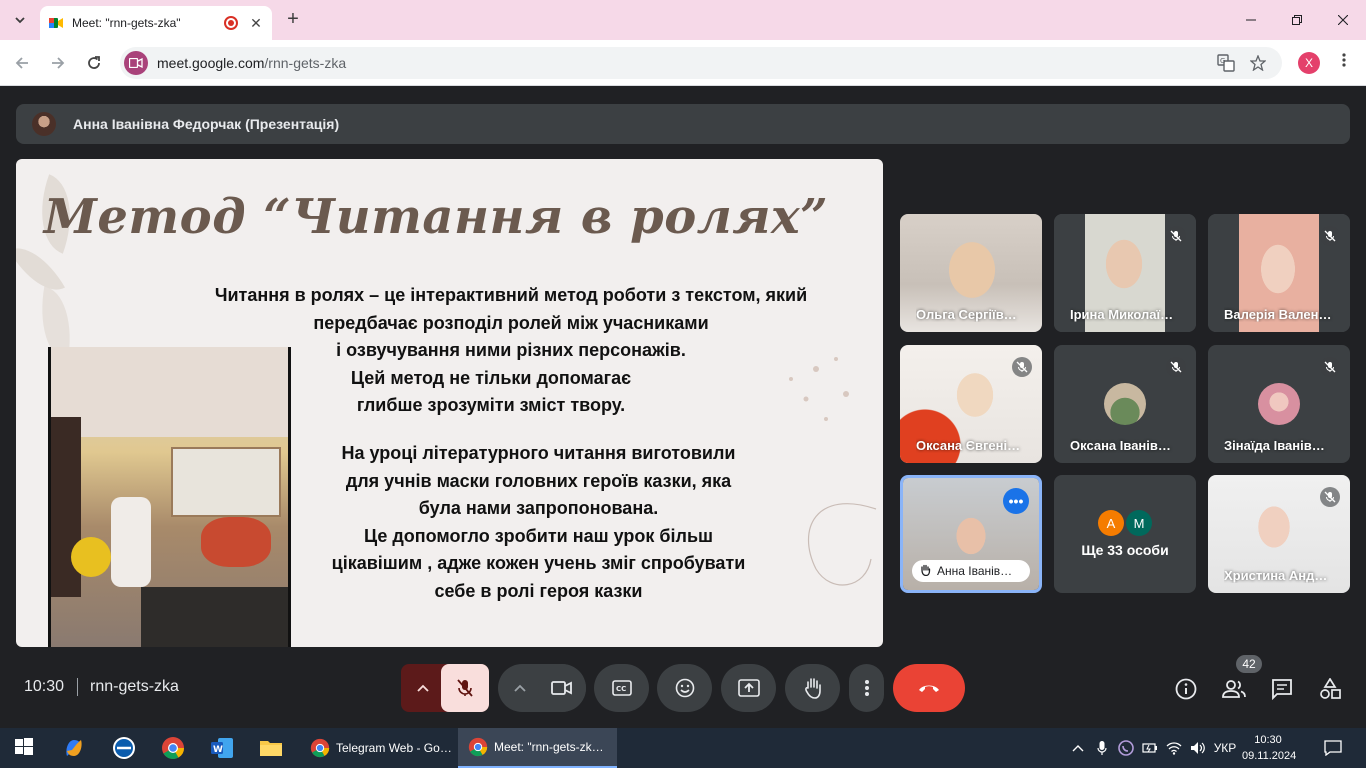 This screenshot has width=1366, height=768. Describe the element at coordinates (56, 23) in the screenshot. I see `google-meet-favicon-icon` at that location.